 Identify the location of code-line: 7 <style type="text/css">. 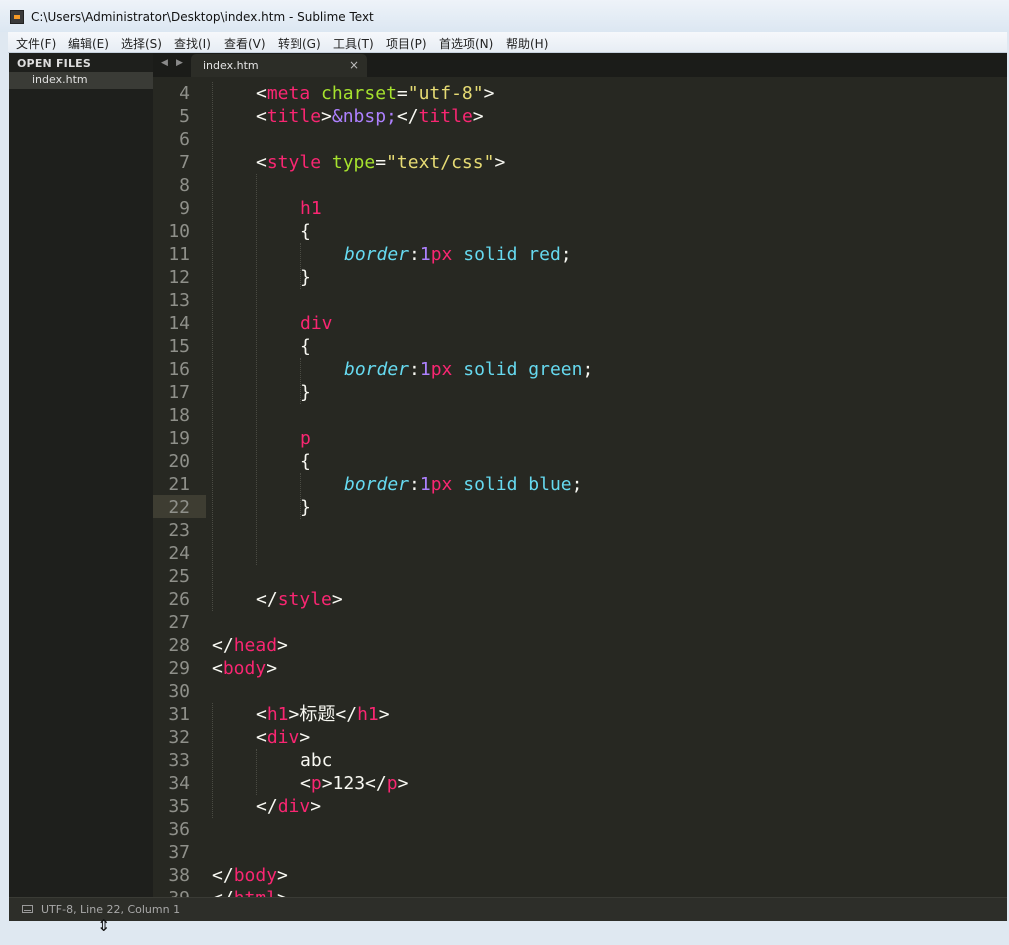
(580, 162).